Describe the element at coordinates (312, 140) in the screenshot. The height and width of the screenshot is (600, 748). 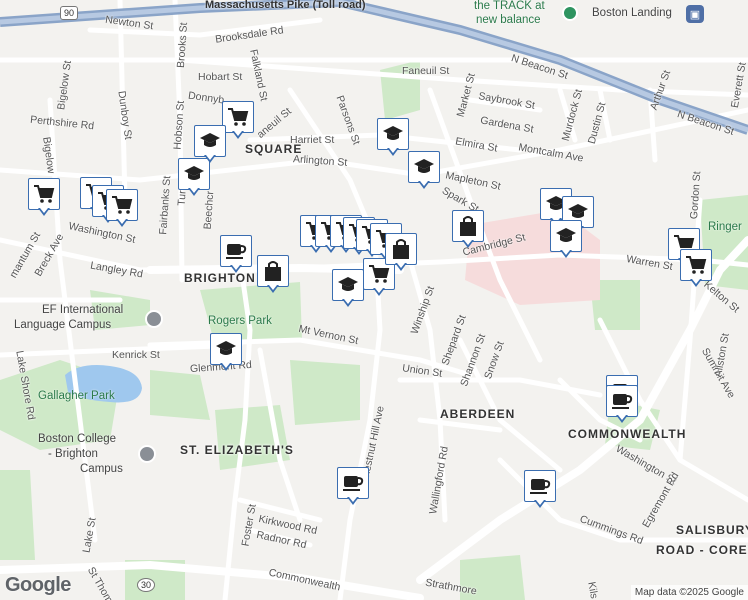
I see `street-harriet: Harriet St` at that location.